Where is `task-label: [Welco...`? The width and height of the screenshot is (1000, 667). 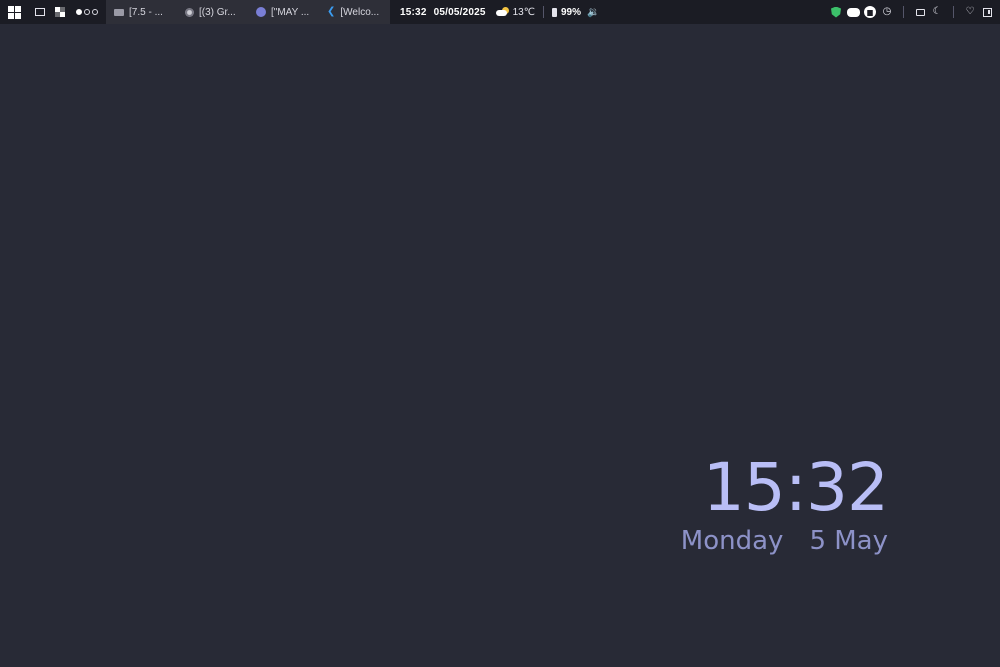 task-label: [Welco... is located at coordinates (360, 12).